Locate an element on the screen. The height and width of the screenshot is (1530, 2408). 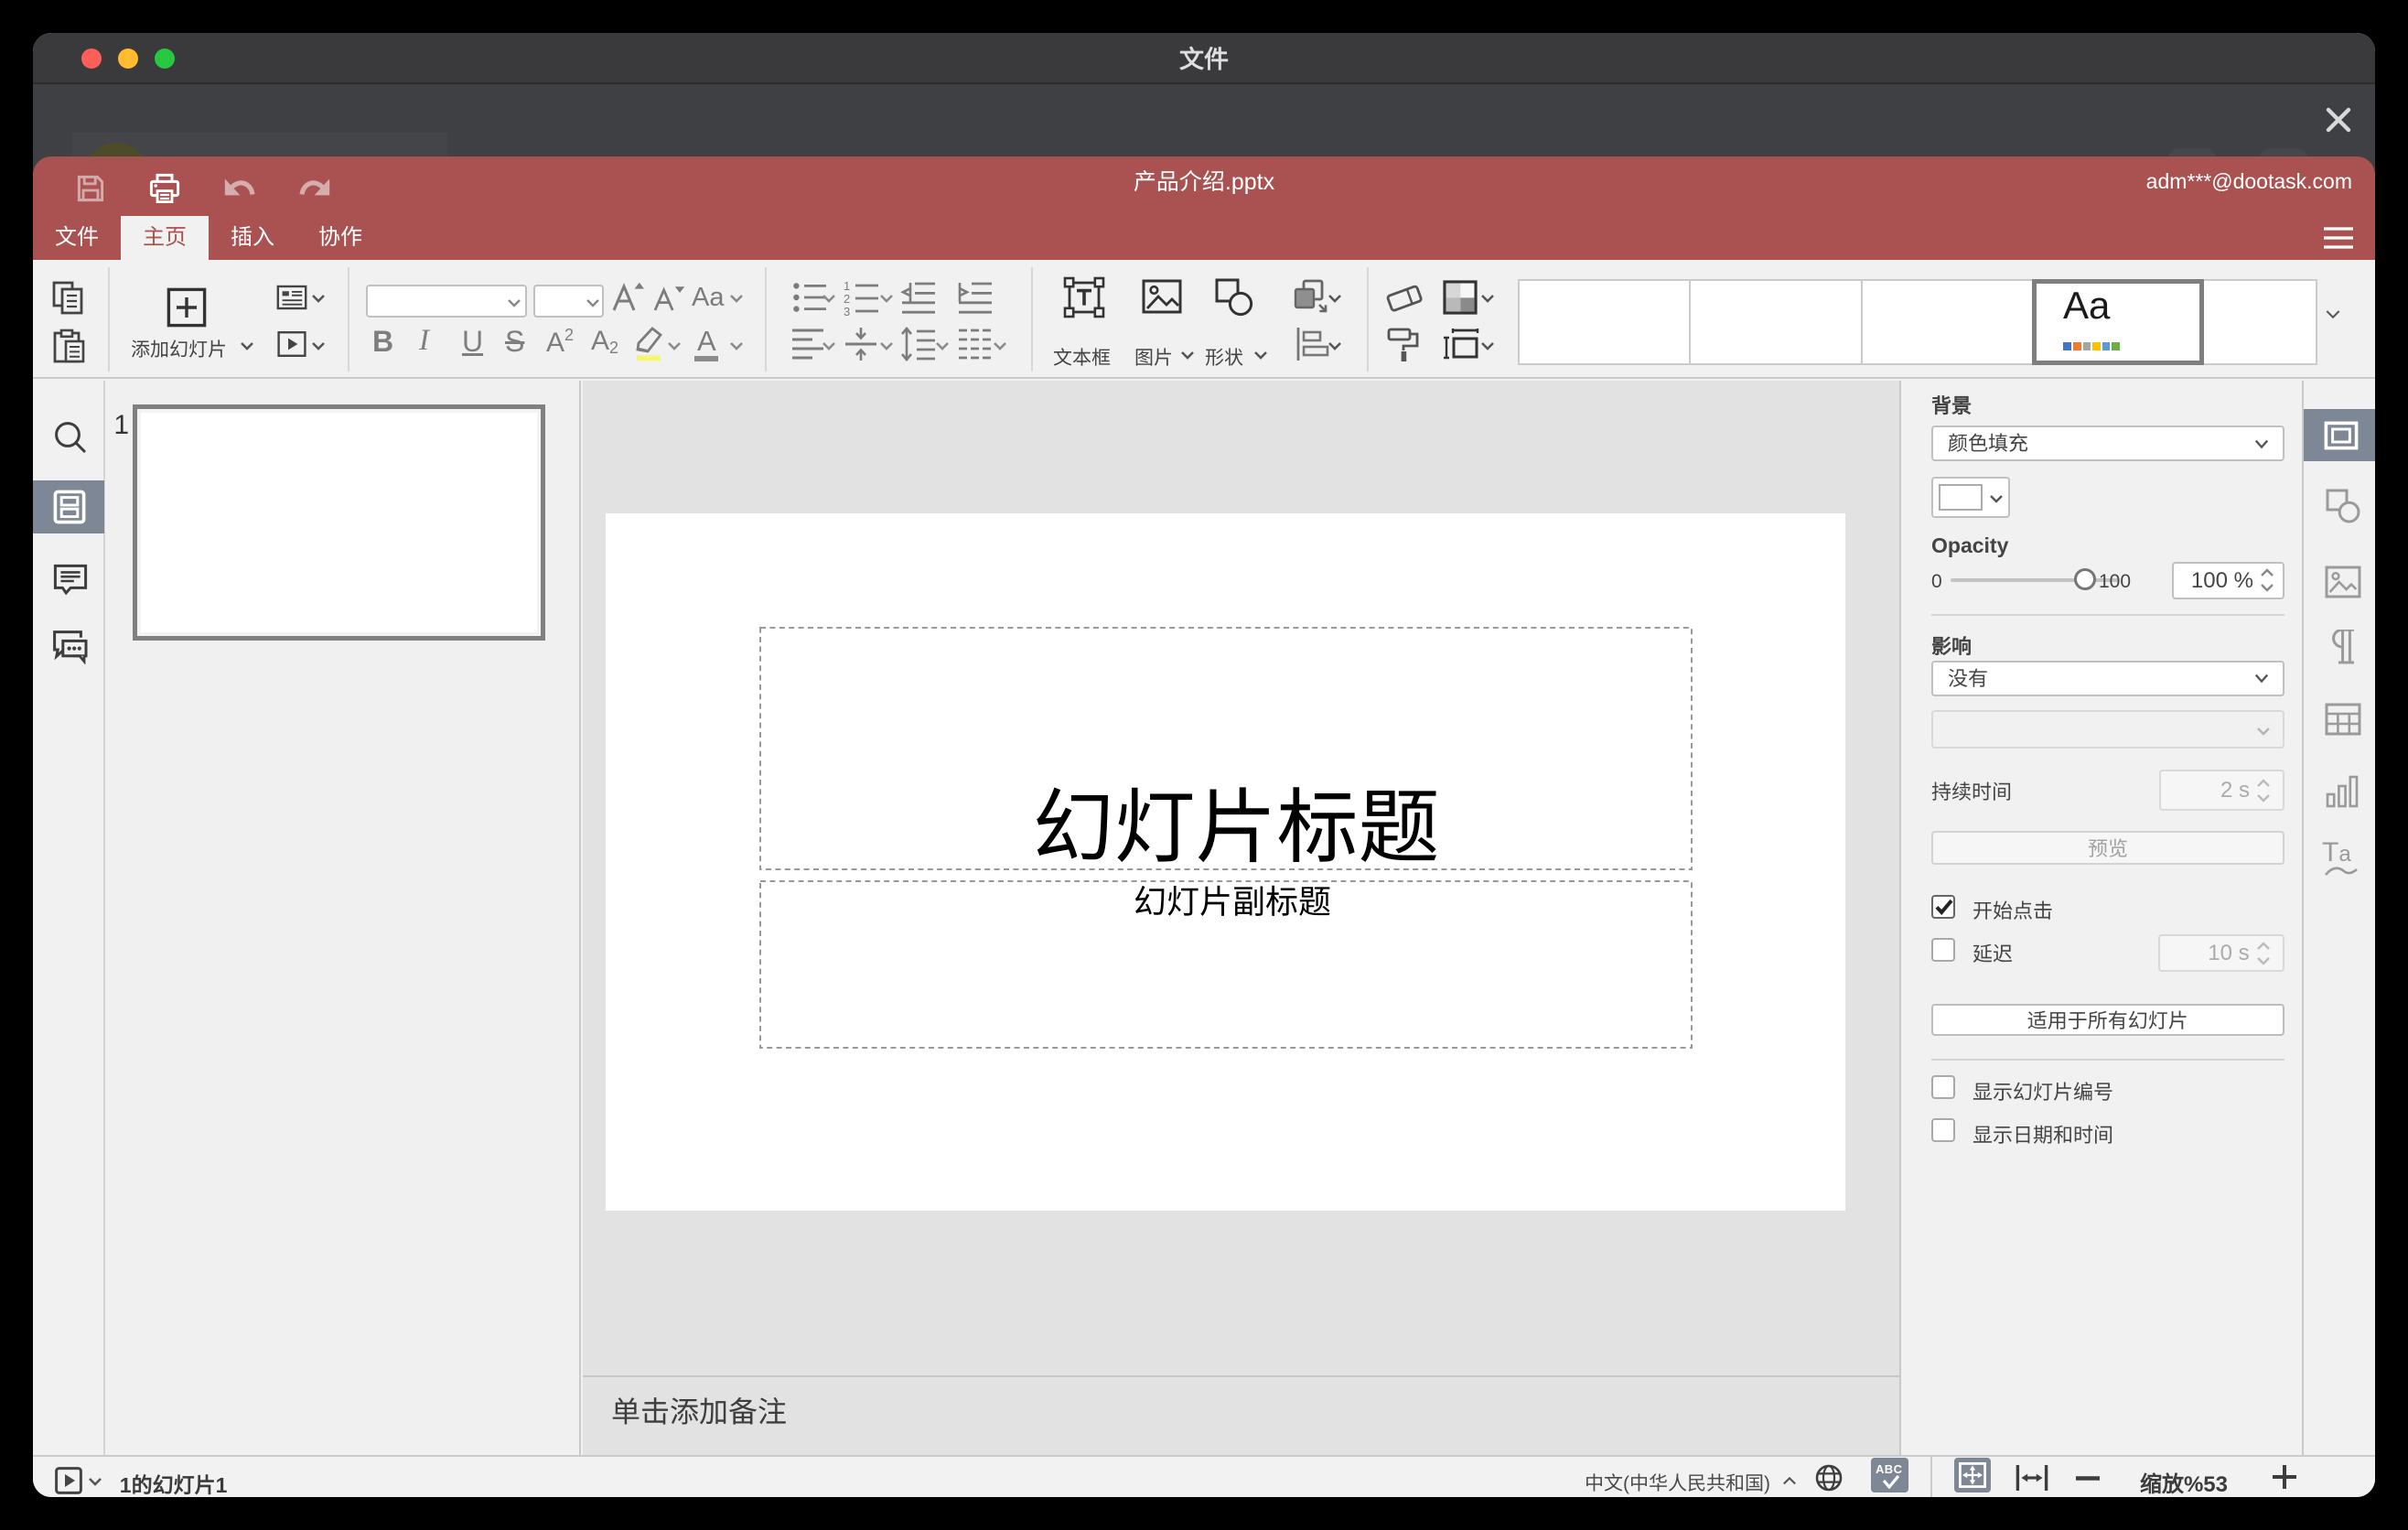
svg-text: 2 is located at coordinates (847, 299).